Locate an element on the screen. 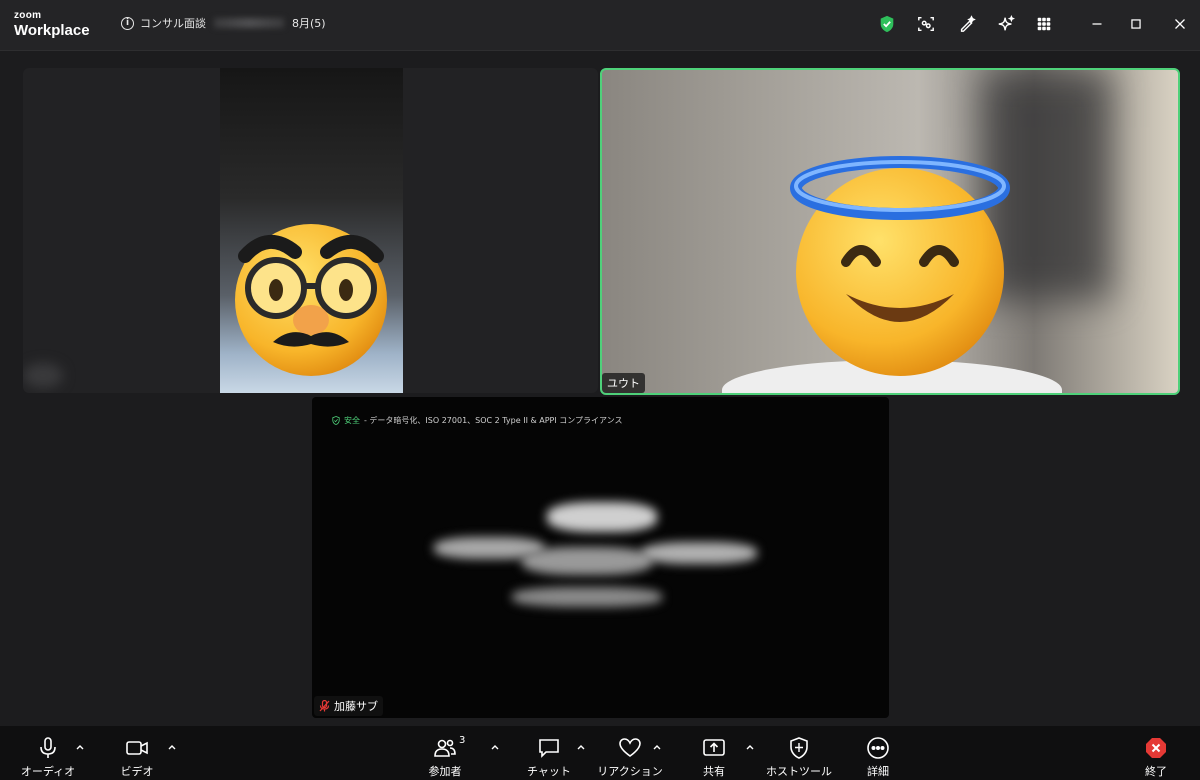  participant-name-tag: ユウト is located at coordinates (623, 383).